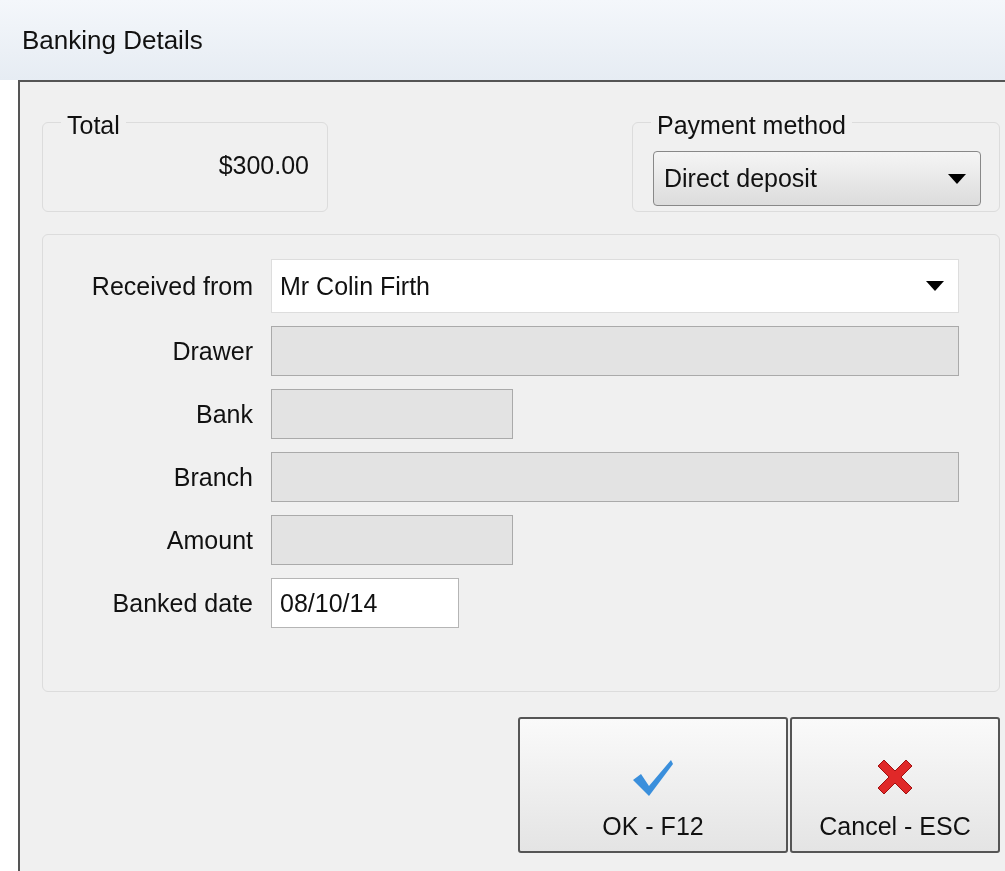 The image size is (1005, 871). What do you see at coordinates (112, 40) in the screenshot?
I see `window-title: Banking Details` at bounding box center [112, 40].